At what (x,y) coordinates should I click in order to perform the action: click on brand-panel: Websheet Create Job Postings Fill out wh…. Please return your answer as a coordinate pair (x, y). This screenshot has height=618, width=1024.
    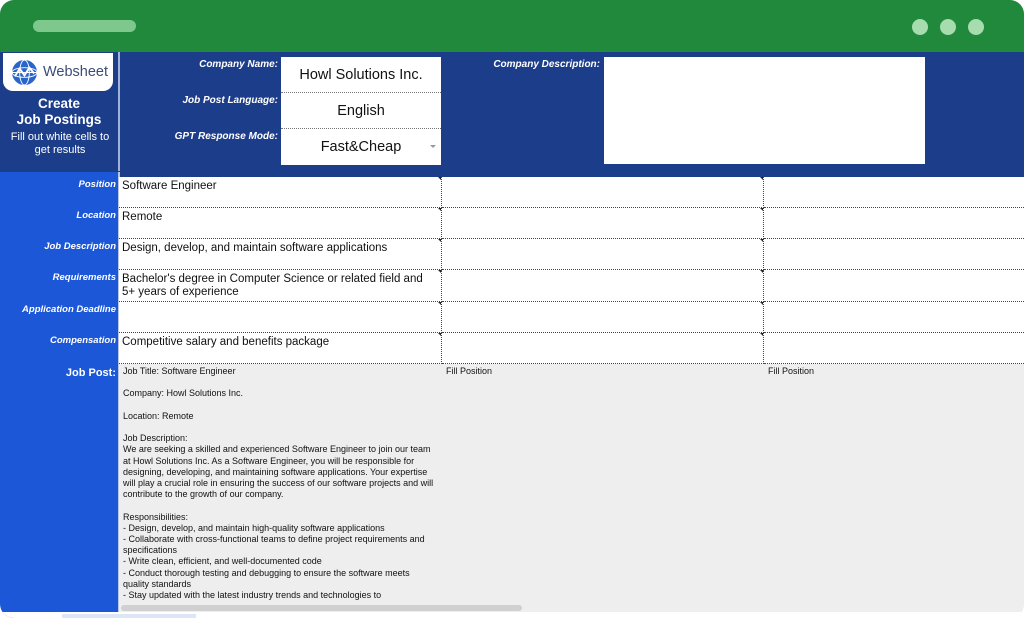
    Looking at the image, I should click on (60, 111).